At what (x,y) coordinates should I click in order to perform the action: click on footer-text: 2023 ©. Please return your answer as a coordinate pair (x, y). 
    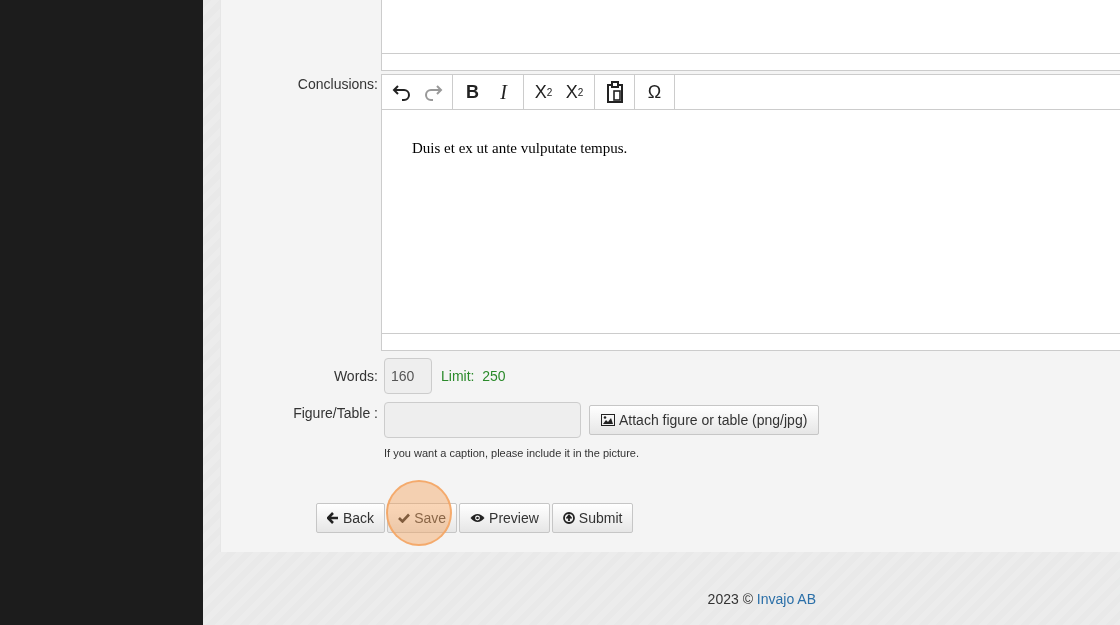
    Looking at the image, I should click on (730, 599).